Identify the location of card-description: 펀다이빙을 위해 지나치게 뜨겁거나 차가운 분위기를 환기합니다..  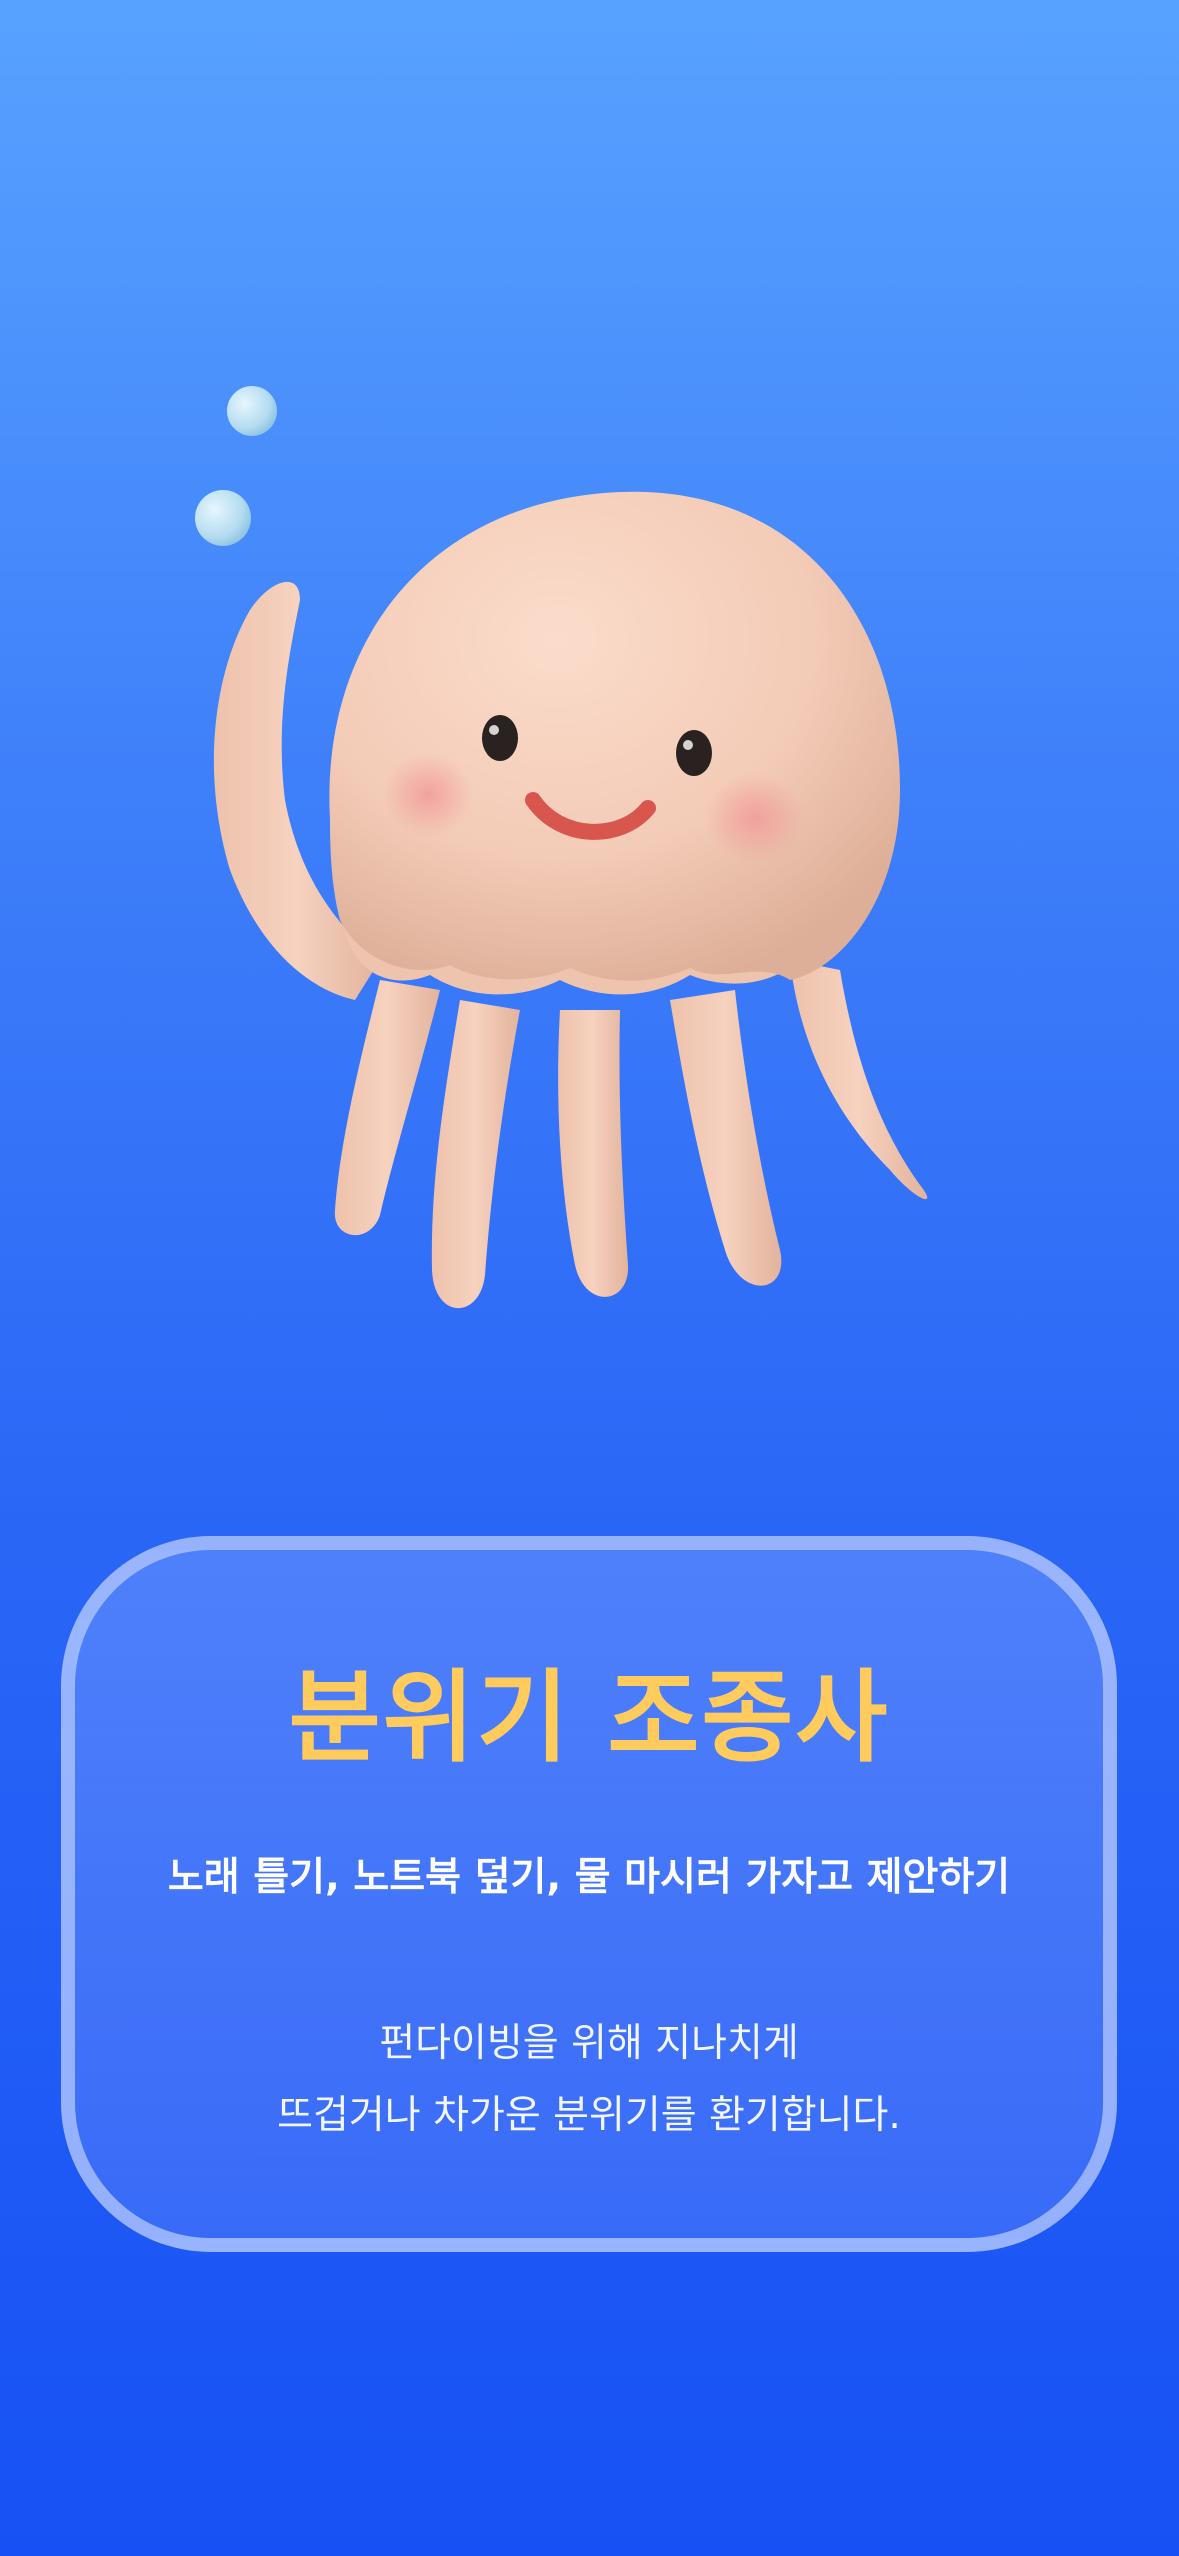
(589, 2080).